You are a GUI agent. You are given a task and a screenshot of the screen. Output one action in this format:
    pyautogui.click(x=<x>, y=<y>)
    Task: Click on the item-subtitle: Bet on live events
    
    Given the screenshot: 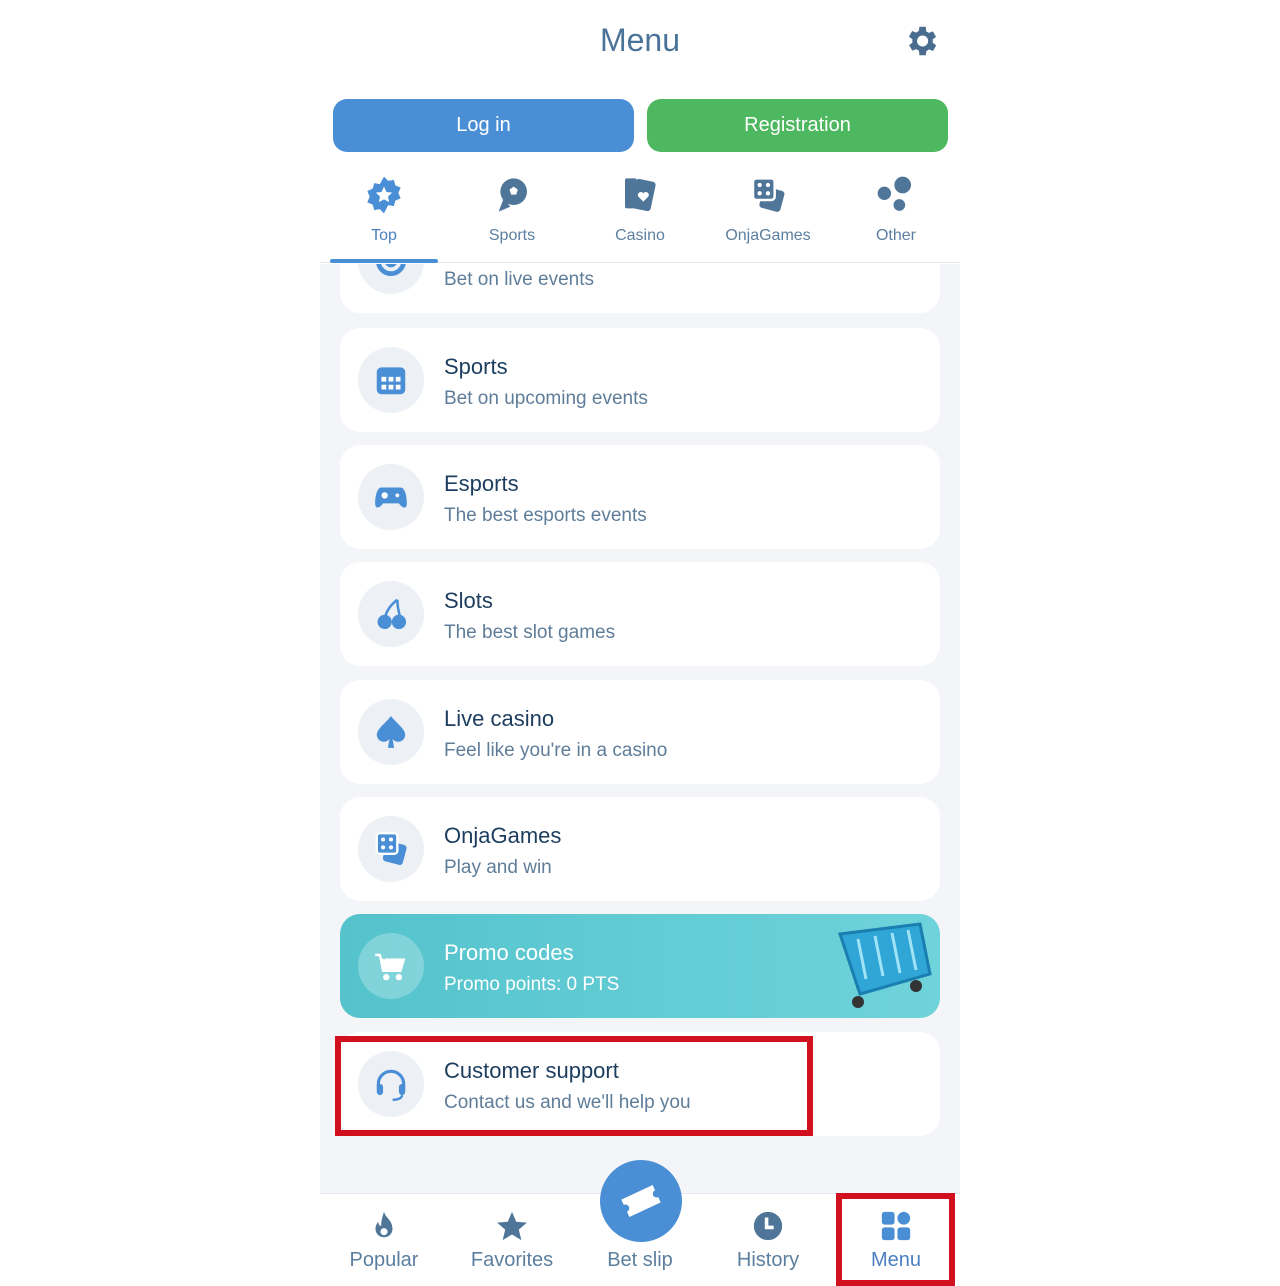 What is the action you would take?
    pyautogui.click(x=519, y=279)
    